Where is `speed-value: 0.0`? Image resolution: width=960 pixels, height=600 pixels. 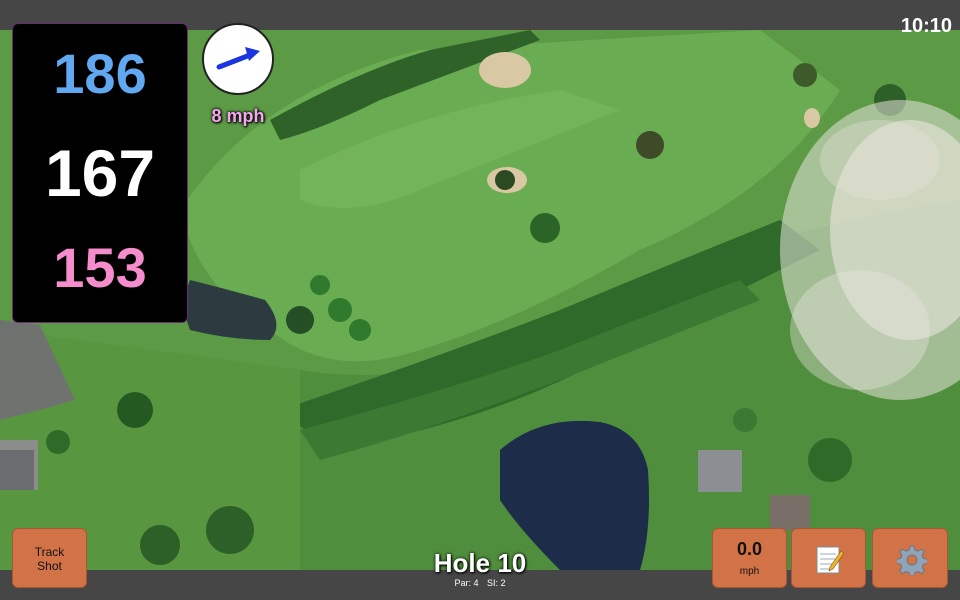 speed-value: 0.0 is located at coordinates (749, 549).